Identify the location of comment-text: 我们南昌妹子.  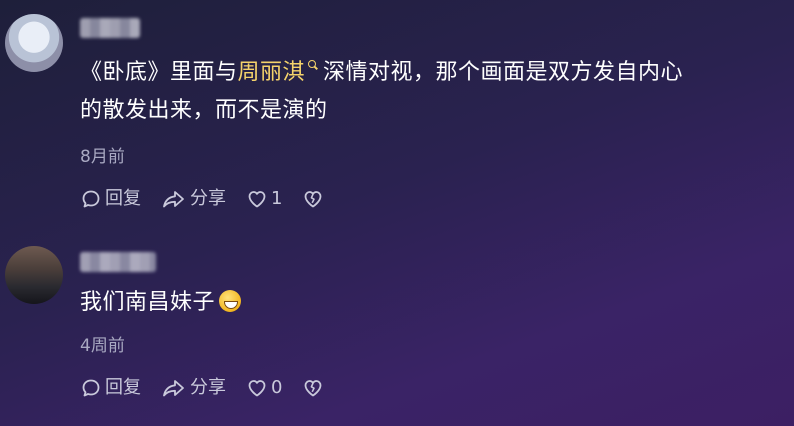
(161, 303).